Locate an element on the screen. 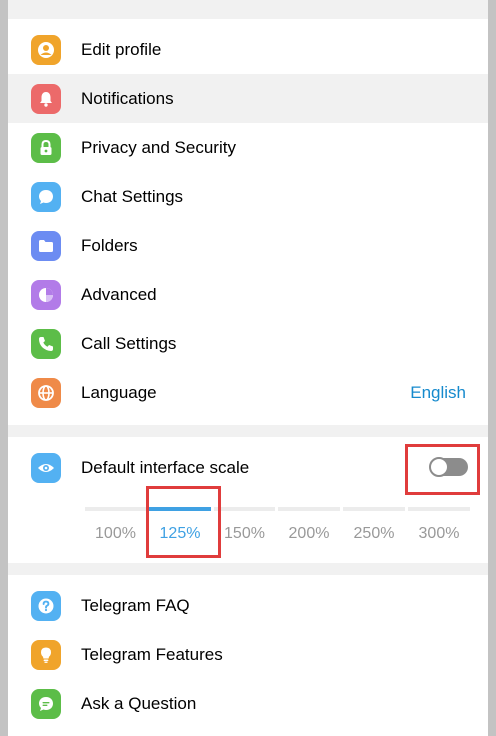 The width and height of the screenshot is (496, 736). toggle-knob is located at coordinates (439, 467).